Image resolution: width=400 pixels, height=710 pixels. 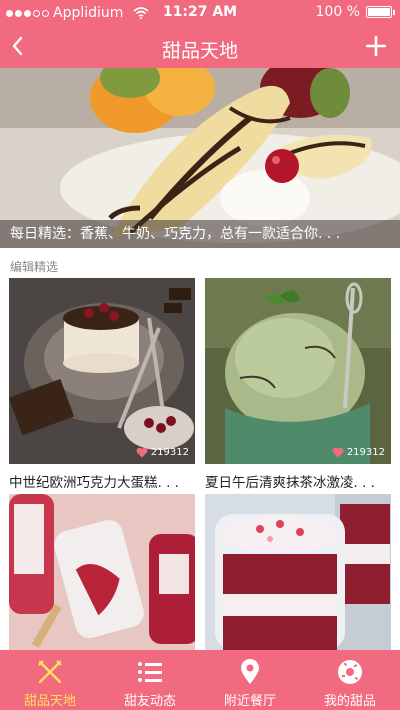 I want to click on tab-bar: 甜品天地 甜友动态 附近餐厅 我的甜品, so click(x=200, y=680).